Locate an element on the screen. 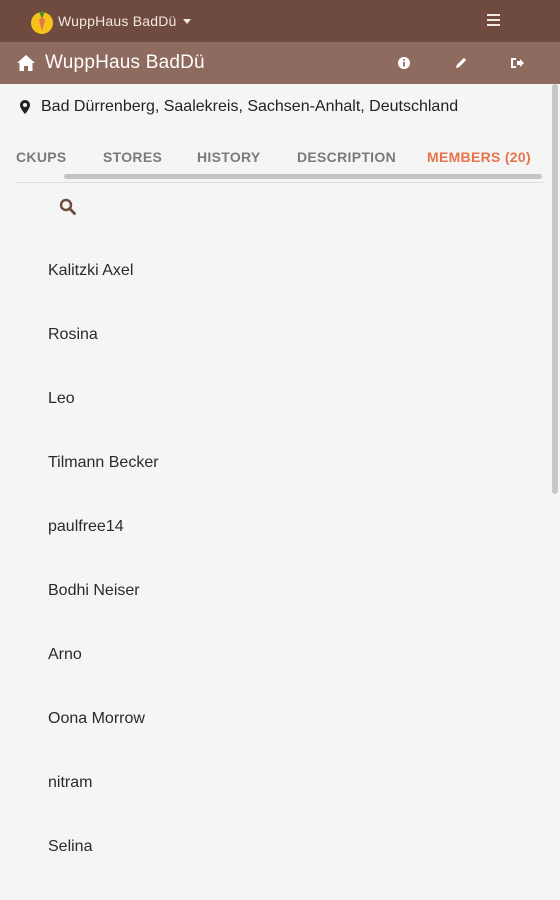  list-item: Oona Morrow is located at coordinates (274, 719).